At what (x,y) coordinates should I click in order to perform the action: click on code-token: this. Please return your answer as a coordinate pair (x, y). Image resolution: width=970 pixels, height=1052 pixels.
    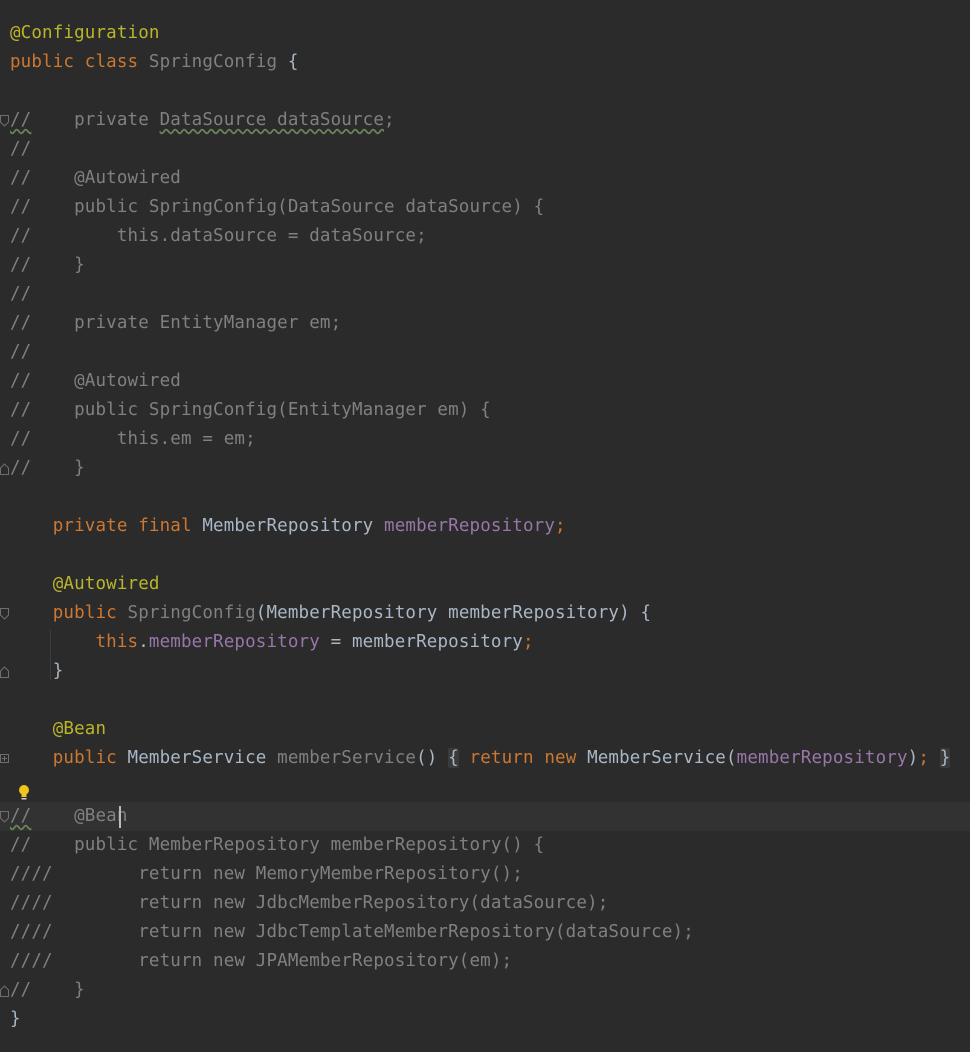
    Looking at the image, I should click on (74, 642).